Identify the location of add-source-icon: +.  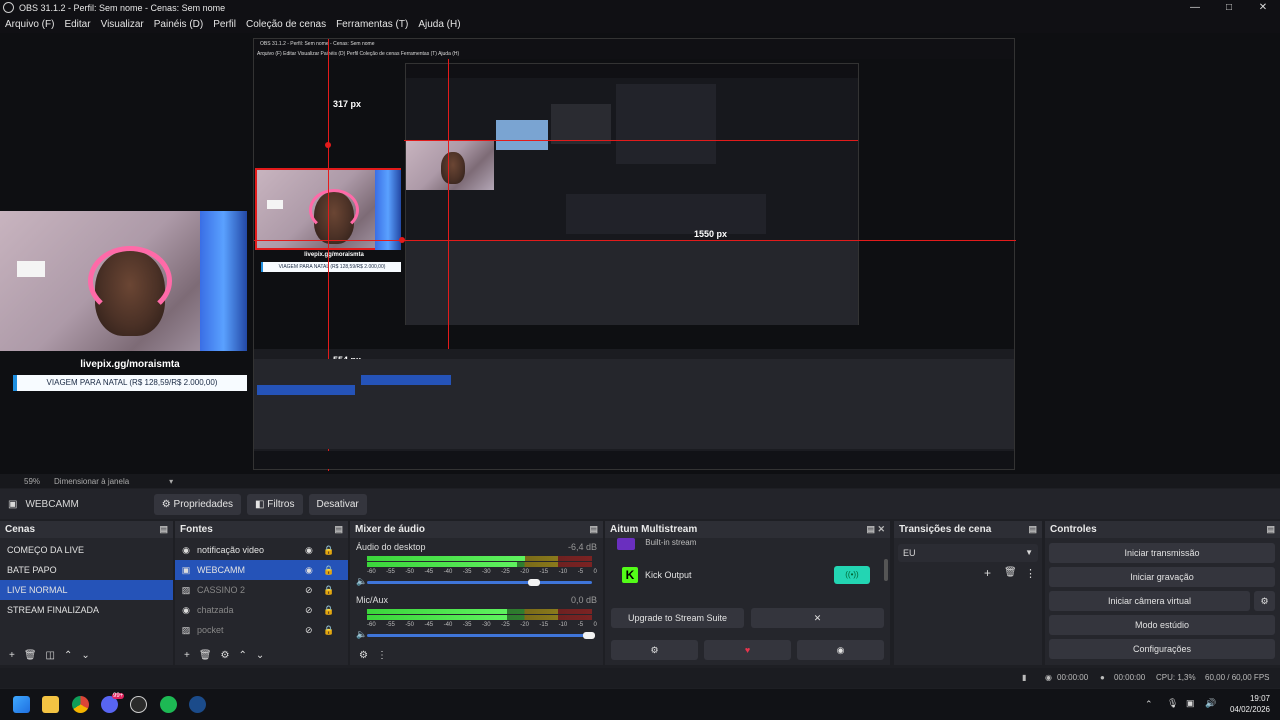
(187, 655).